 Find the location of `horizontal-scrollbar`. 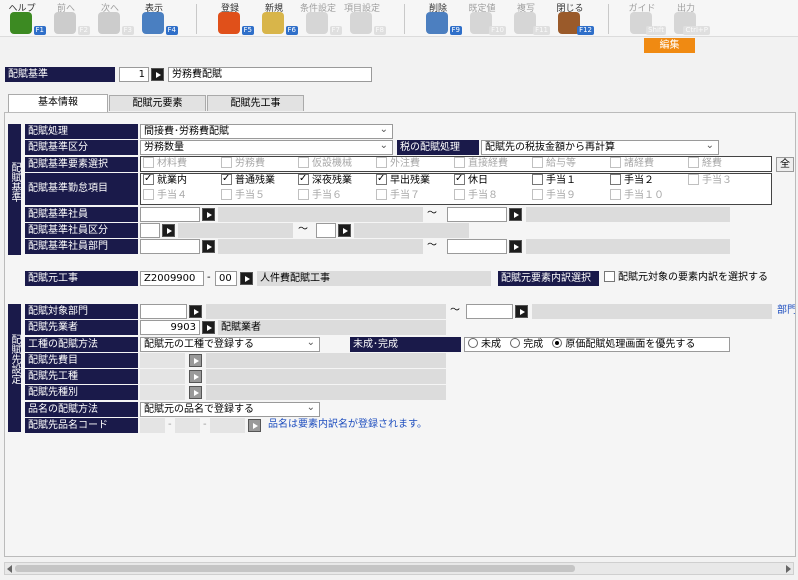

horizontal-scrollbar is located at coordinates (399, 568).